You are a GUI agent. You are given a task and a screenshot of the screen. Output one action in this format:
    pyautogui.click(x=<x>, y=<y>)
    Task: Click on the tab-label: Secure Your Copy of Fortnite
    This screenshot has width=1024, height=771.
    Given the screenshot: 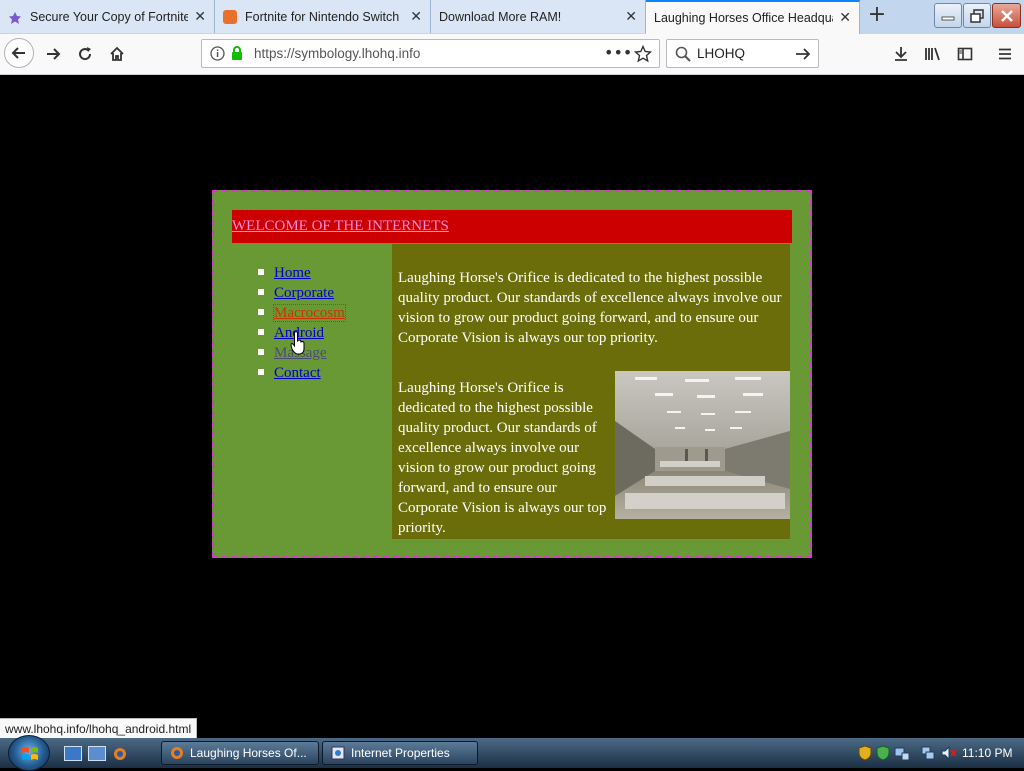 What is the action you would take?
    pyautogui.click(x=109, y=16)
    